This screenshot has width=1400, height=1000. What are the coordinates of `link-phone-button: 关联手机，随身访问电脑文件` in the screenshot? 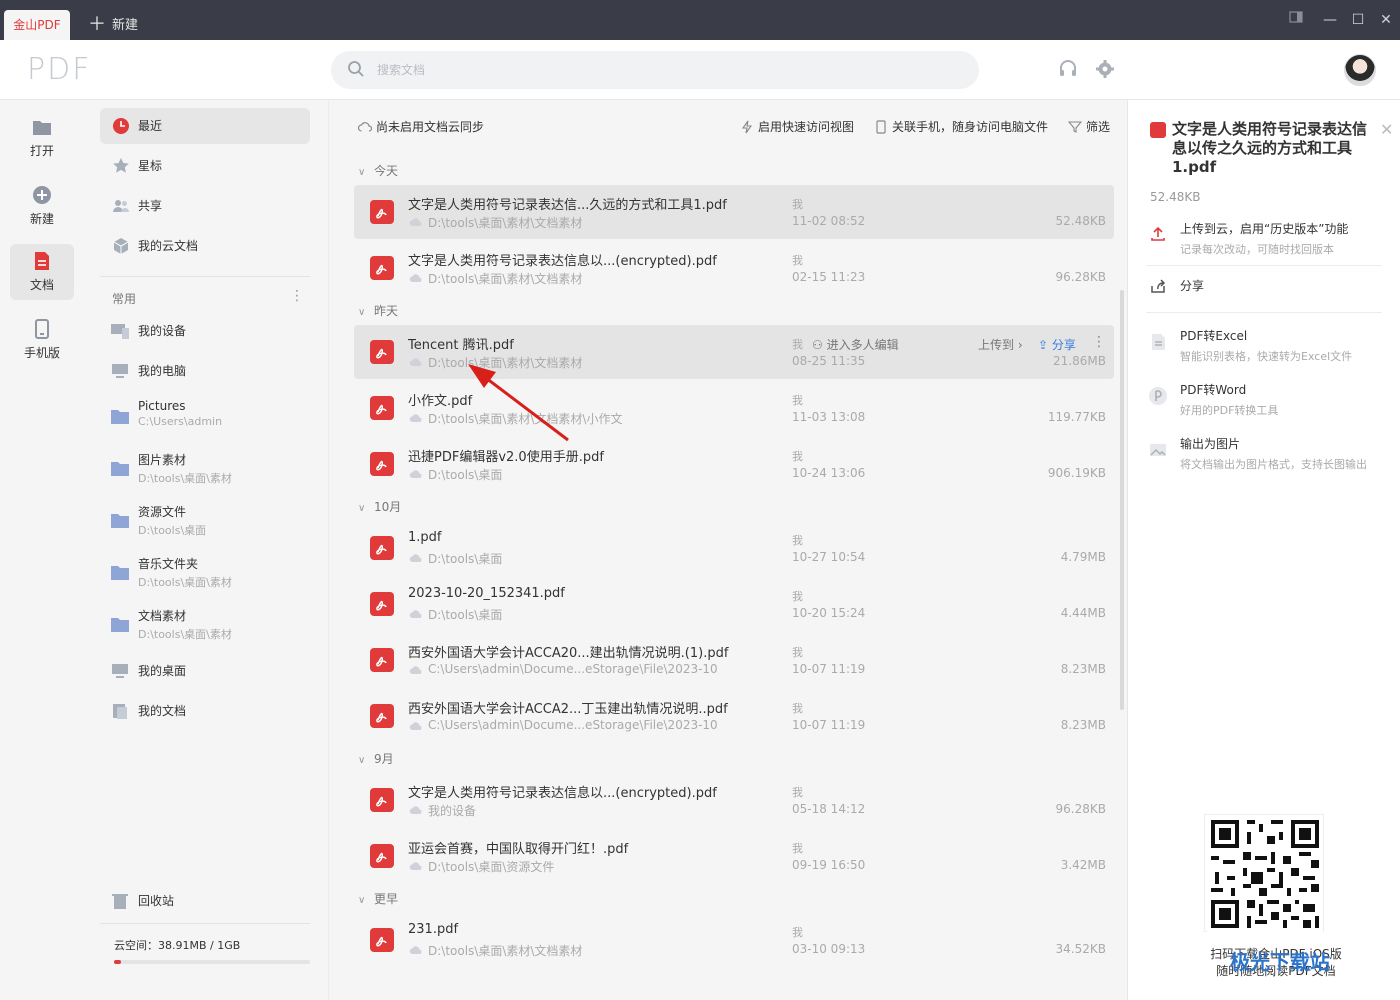 It's located at (961, 126).